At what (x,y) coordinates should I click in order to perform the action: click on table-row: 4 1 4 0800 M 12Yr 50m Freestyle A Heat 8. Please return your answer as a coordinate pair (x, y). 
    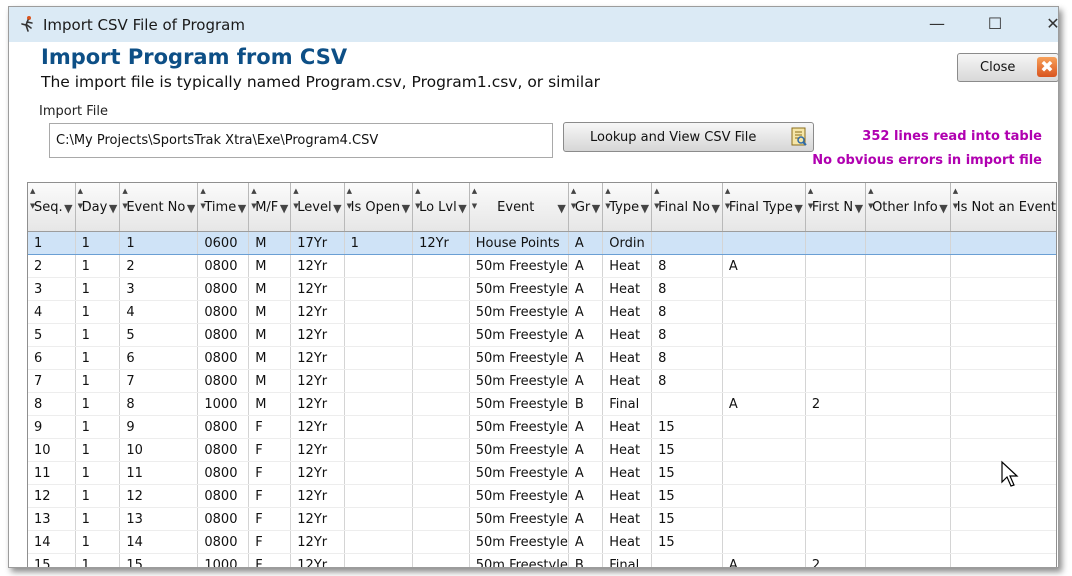
    Looking at the image, I should click on (542, 312).